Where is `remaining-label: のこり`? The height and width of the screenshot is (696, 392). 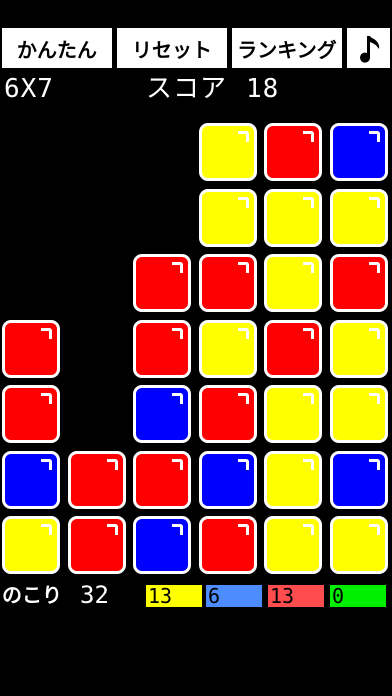
remaining-label: のこり is located at coordinates (32, 595).